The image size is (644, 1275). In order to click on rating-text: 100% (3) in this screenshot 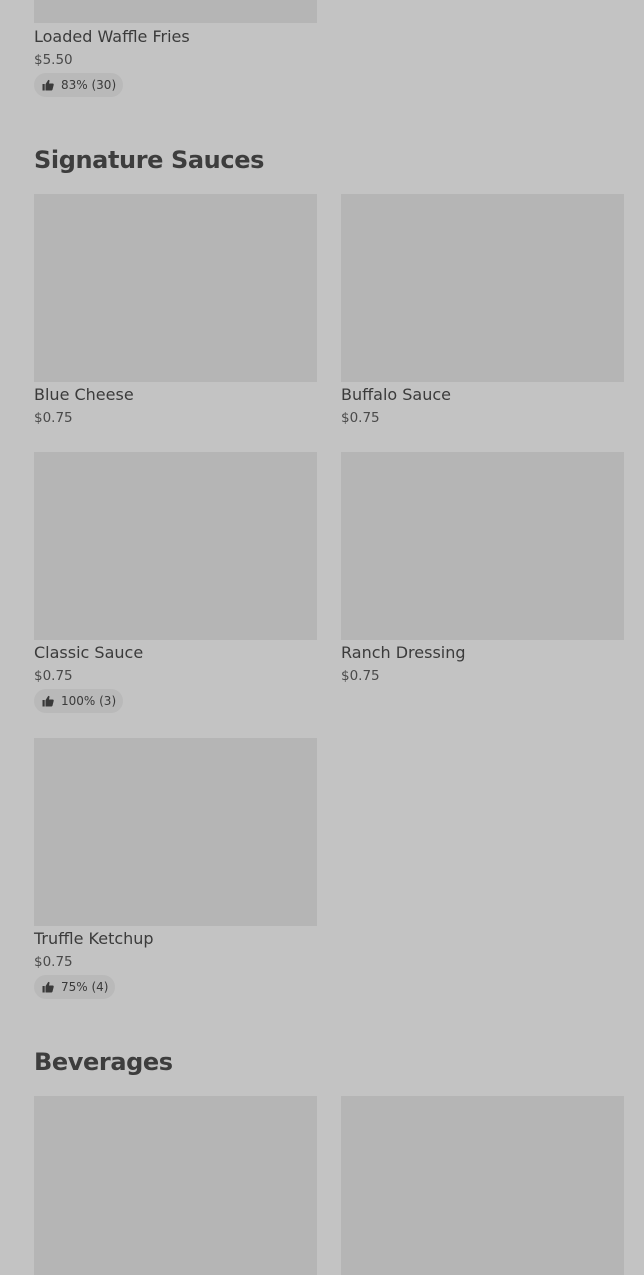, I will do `click(89, 701)`.